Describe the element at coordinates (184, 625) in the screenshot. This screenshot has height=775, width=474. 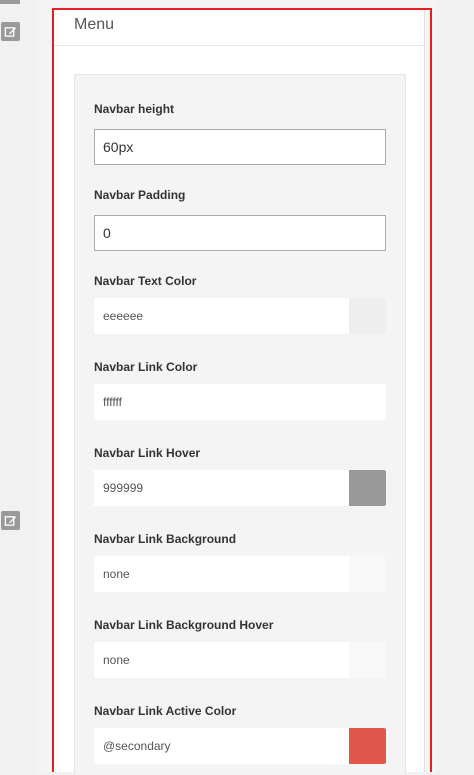
I see `field-label: Navbar Link Background Hover` at that location.